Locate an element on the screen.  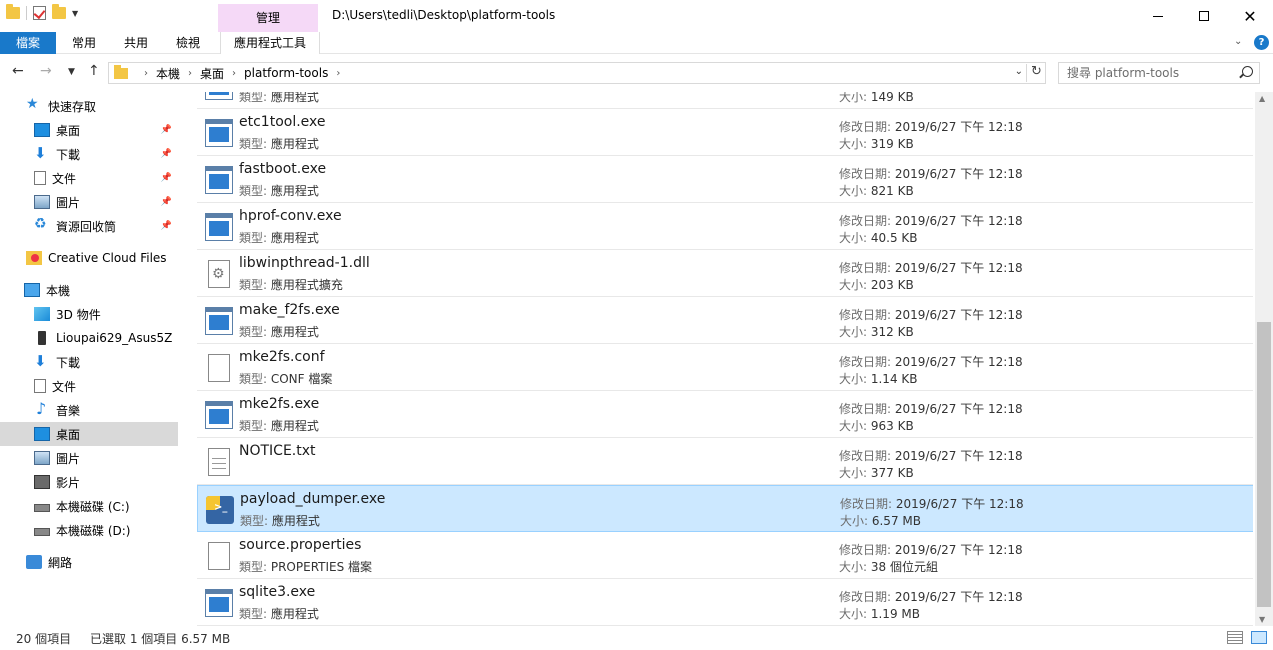
context-tab-manage: 管理 is located at coordinates (268, 18).